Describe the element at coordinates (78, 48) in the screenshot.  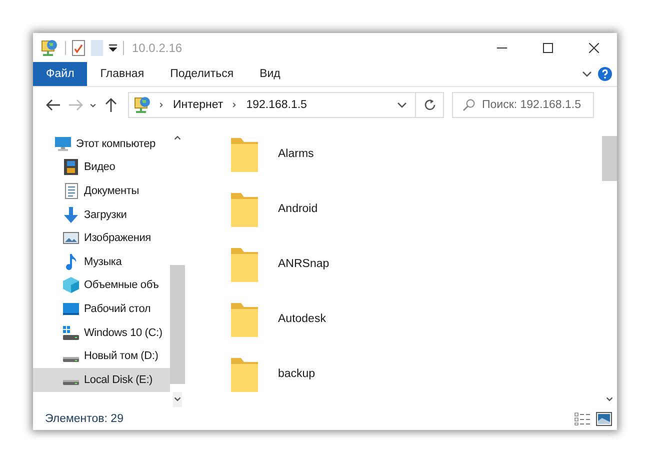
I see `properties-icon` at that location.